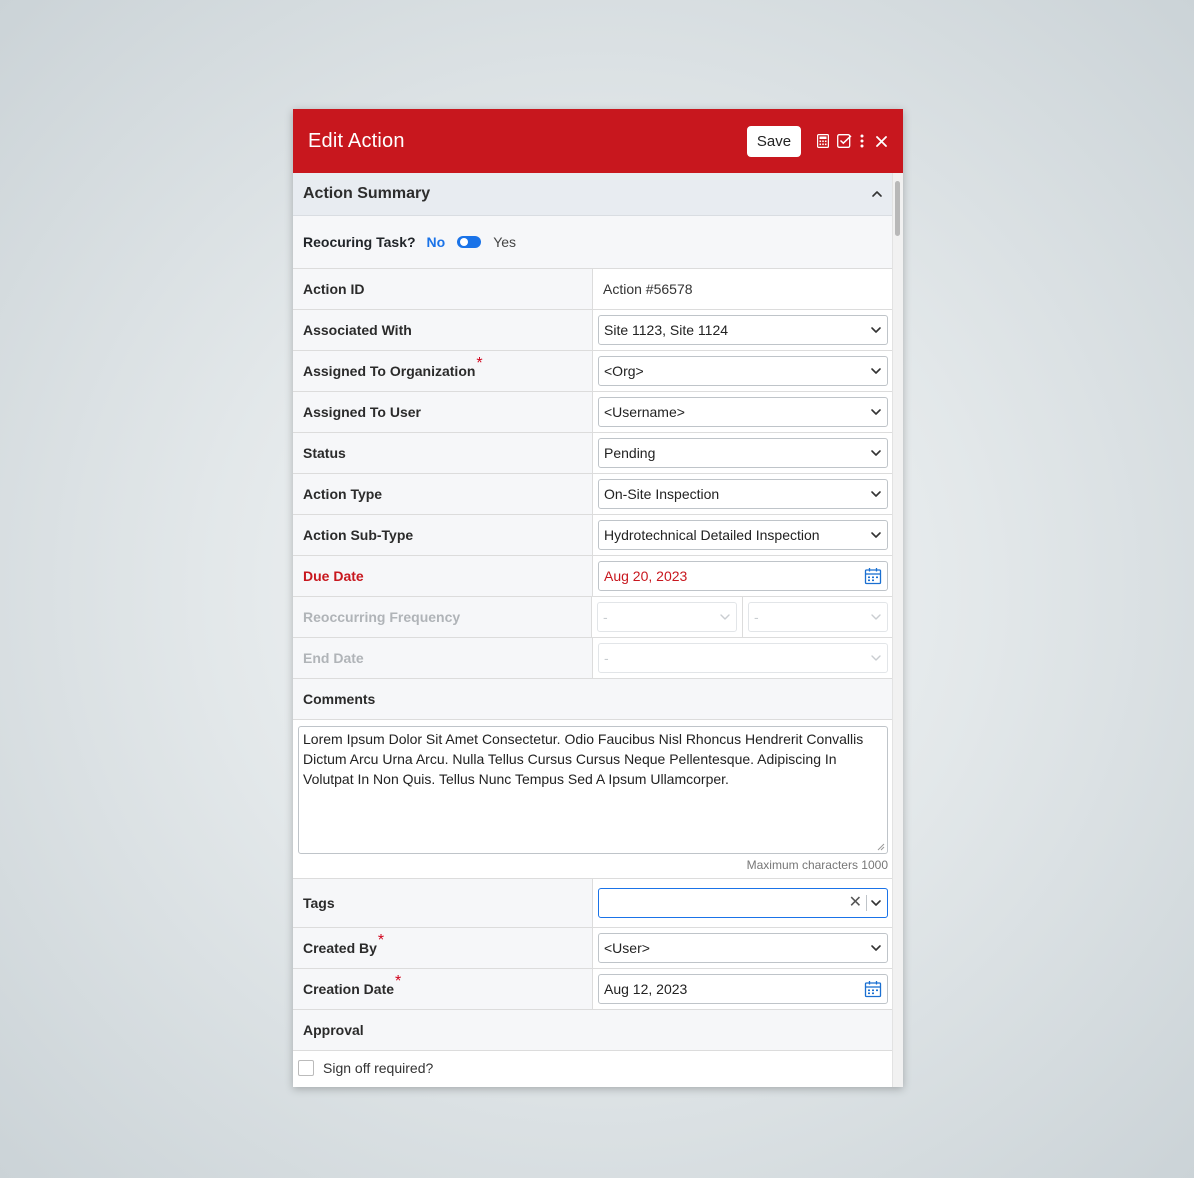 The height and width of the screenshot is (1178, 1194). What do you see at coordinates (367, 193) in the screenshot?
I see `section-title: Action Summary` at bounding box center [367, 193].